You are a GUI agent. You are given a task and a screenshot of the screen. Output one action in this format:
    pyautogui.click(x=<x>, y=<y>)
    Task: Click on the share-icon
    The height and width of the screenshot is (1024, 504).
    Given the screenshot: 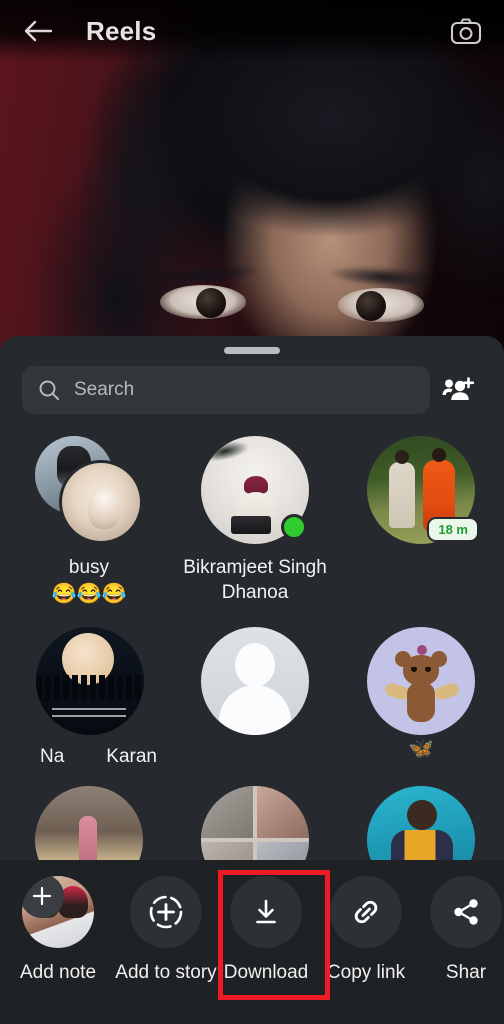 What is the action you would take?
    pyautogui.click(x=466, y=912)
    